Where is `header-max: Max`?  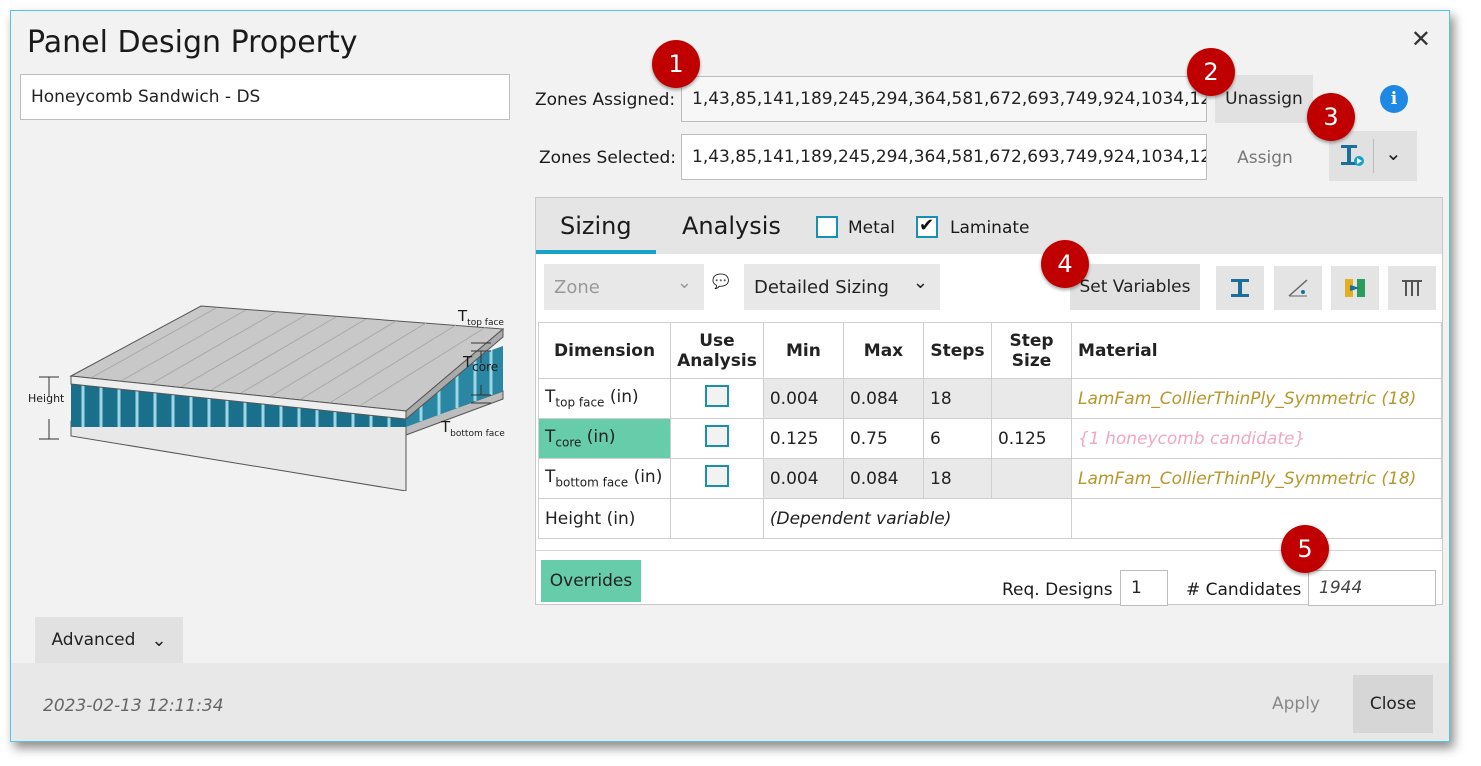 header-max: Max is located at coordinates (883, 350).